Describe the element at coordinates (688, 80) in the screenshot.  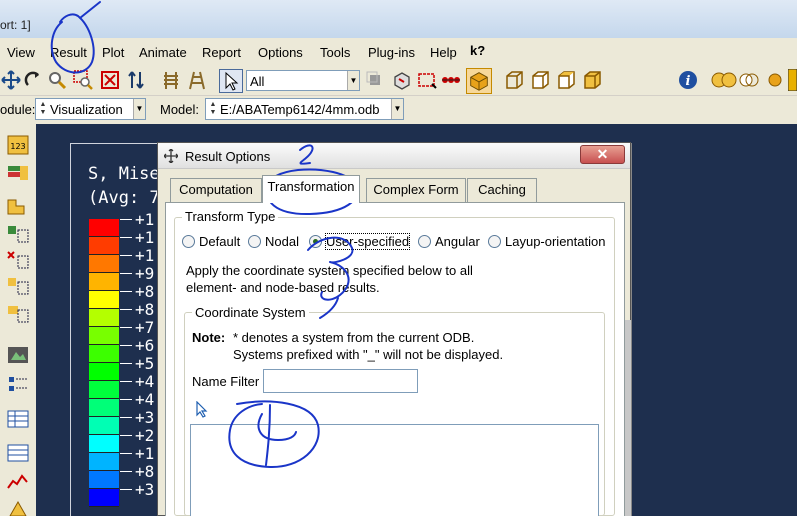
I see `info-icon: i` at that location.